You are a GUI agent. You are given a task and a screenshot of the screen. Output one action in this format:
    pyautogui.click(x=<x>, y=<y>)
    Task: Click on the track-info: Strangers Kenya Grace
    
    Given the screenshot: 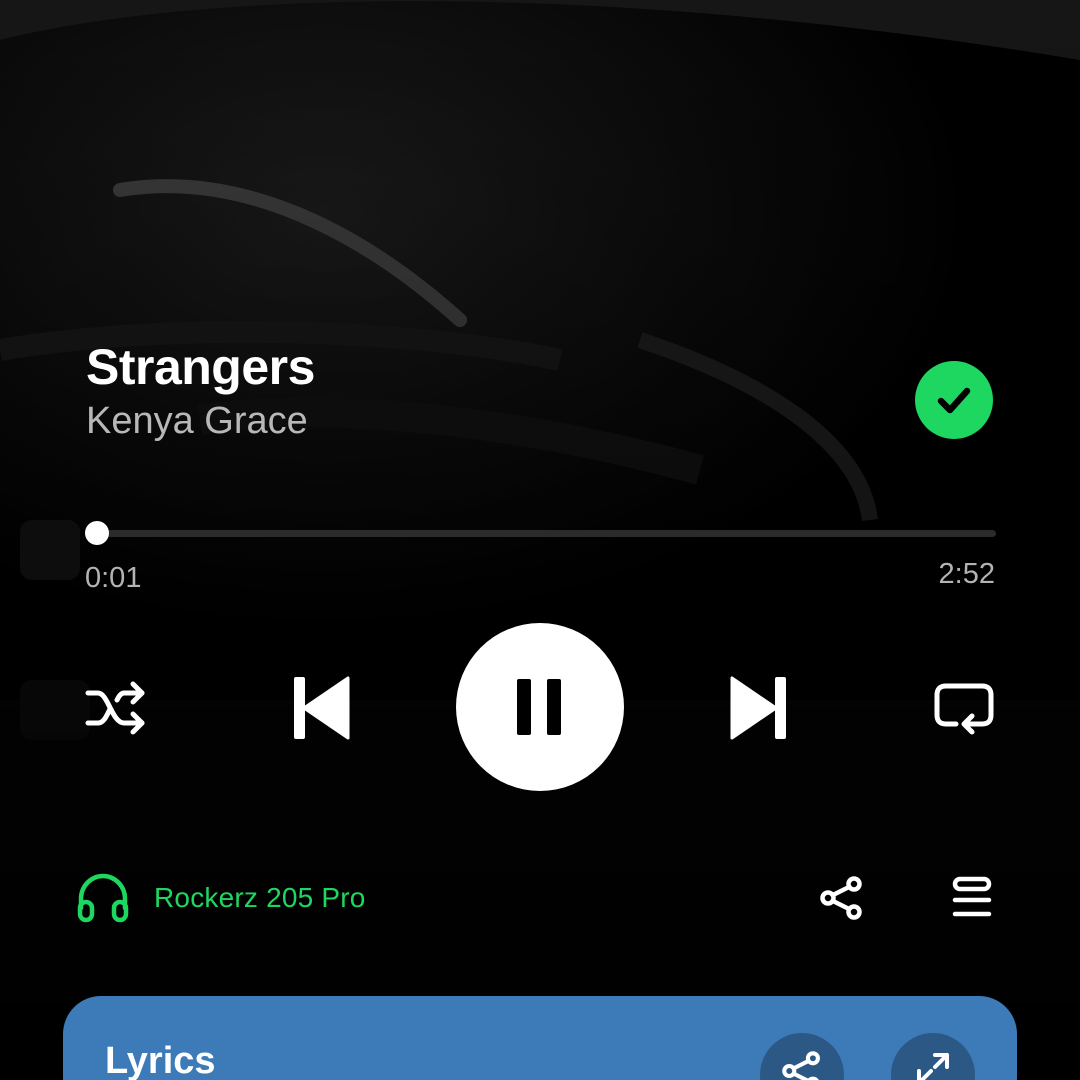 What is the action you would take?
    pyautogui.click(x=200, y=391)
    